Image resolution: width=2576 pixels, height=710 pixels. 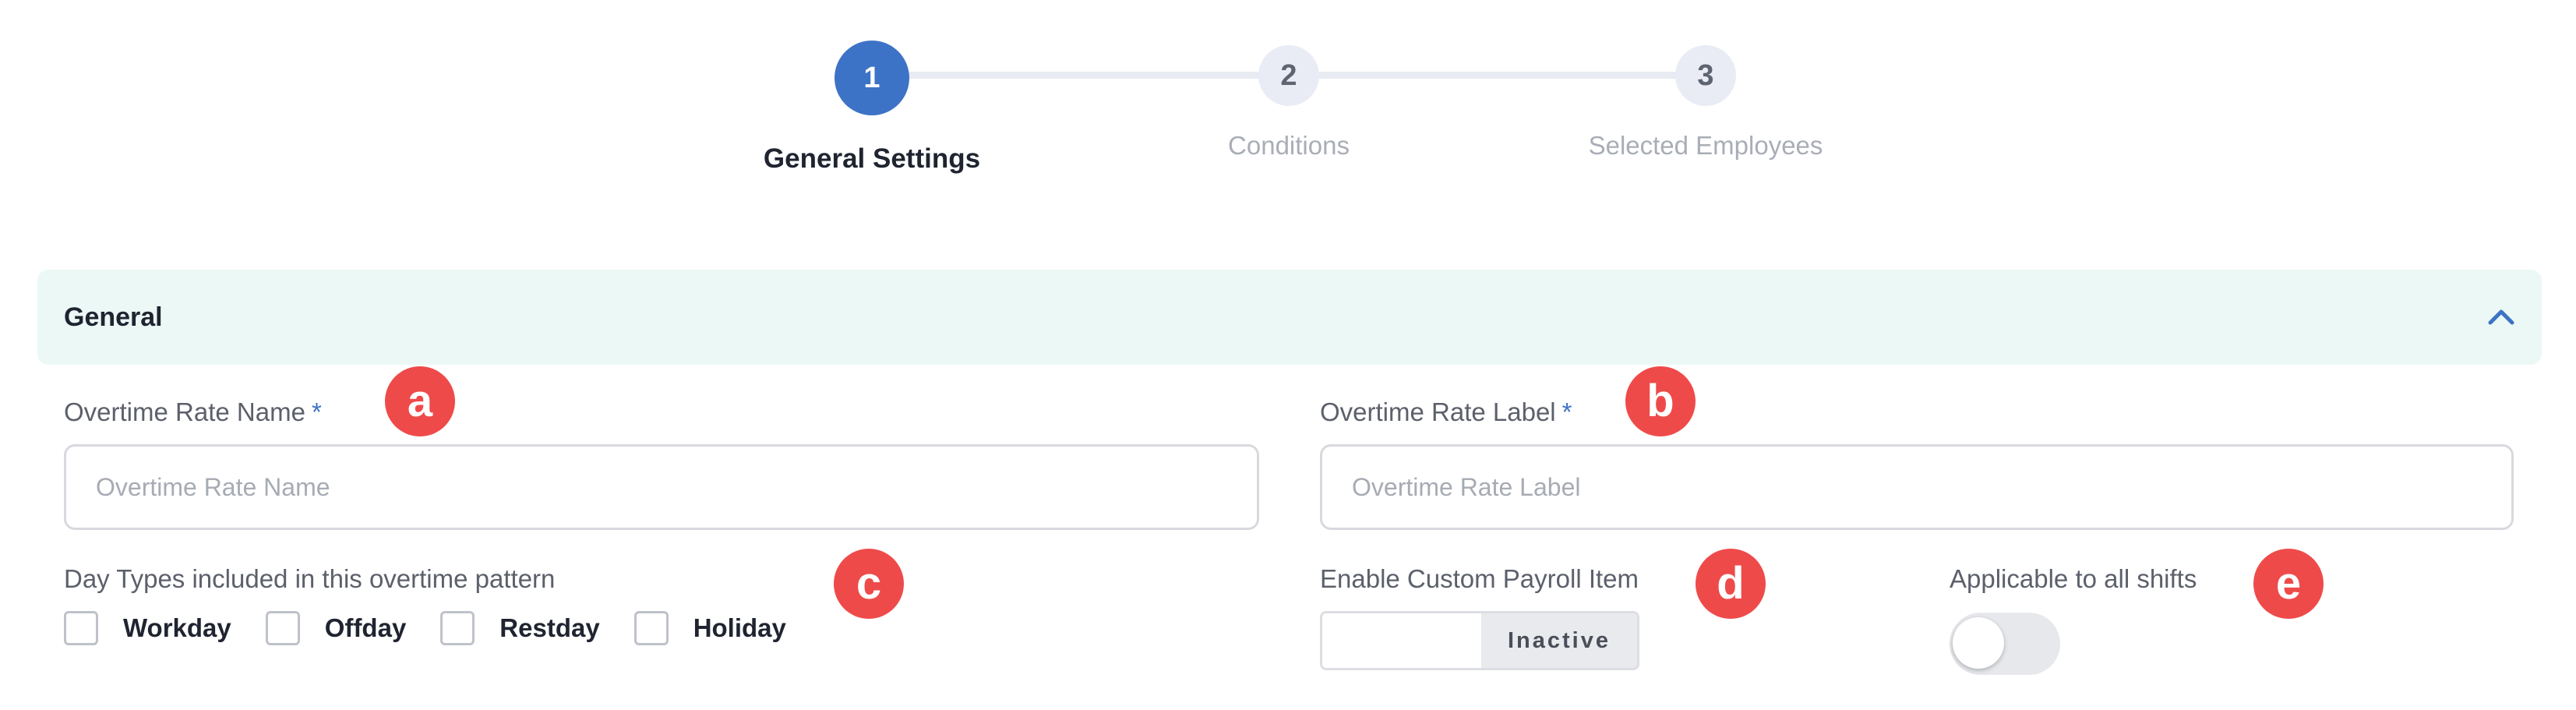 I want to click on offday-label: Offday, so click(x=365, y=627).